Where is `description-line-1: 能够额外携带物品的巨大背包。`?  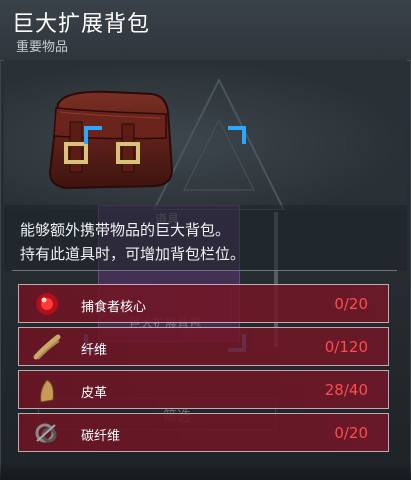
description-line-1: 能够额外携带物品的巨大背包。 is located at coordinates (125, 230).